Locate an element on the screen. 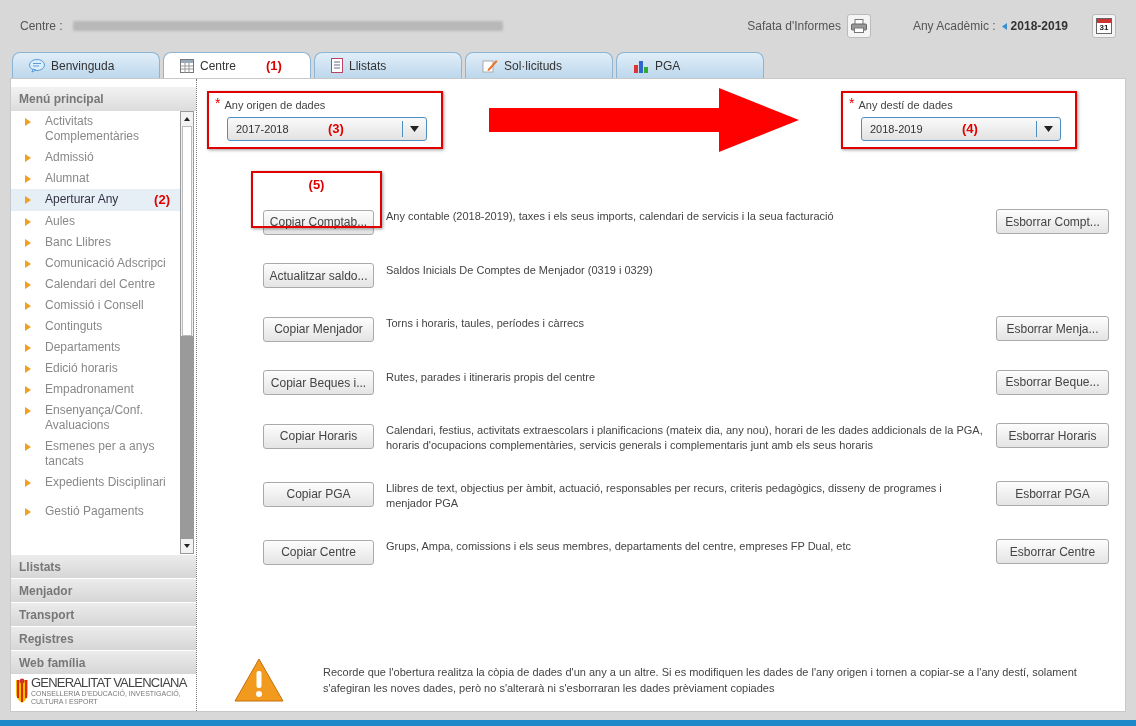 The image size is (1136, 726). action-description: Torns i horaris, taules, períodes i càrrecs is located at coordinates (486, 323).